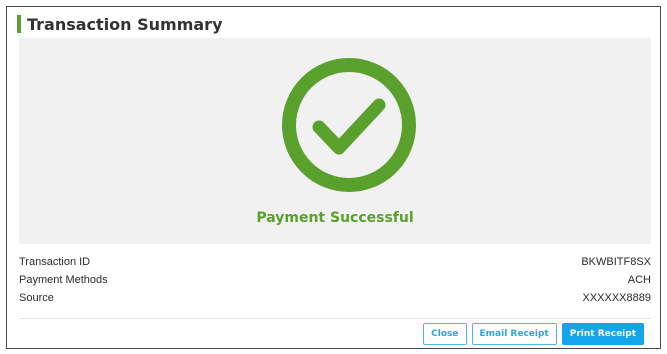  Describe the element at coordinates (55, 262) in the screenshot. I see `detail-label: Transaction ID` at that location.